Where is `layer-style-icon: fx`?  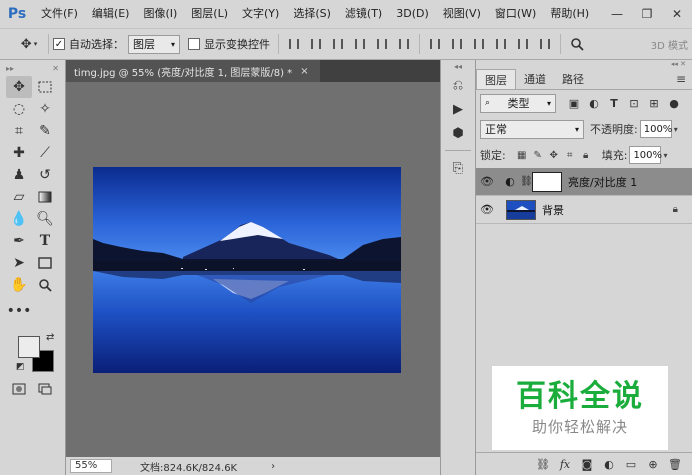 layer-style-icon: fx is located at coordinates (565, 464).